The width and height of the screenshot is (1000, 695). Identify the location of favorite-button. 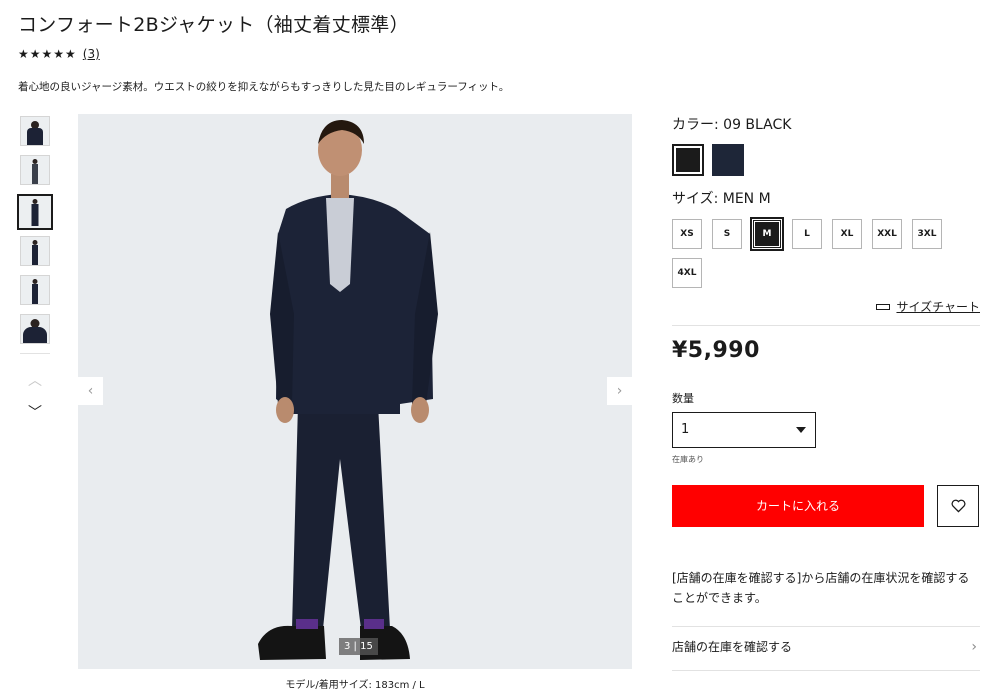
(958, 506).